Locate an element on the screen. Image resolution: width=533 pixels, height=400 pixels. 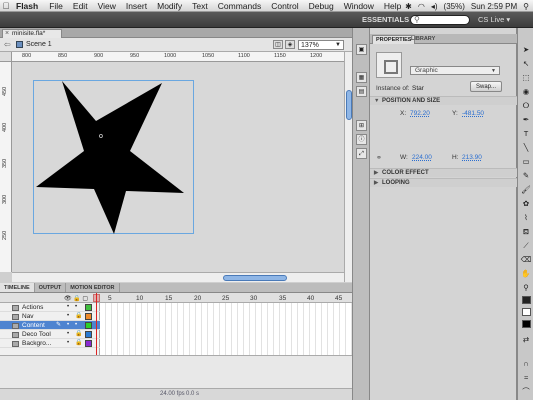
menu-insert: Insert is located at coordinates (136, 6).